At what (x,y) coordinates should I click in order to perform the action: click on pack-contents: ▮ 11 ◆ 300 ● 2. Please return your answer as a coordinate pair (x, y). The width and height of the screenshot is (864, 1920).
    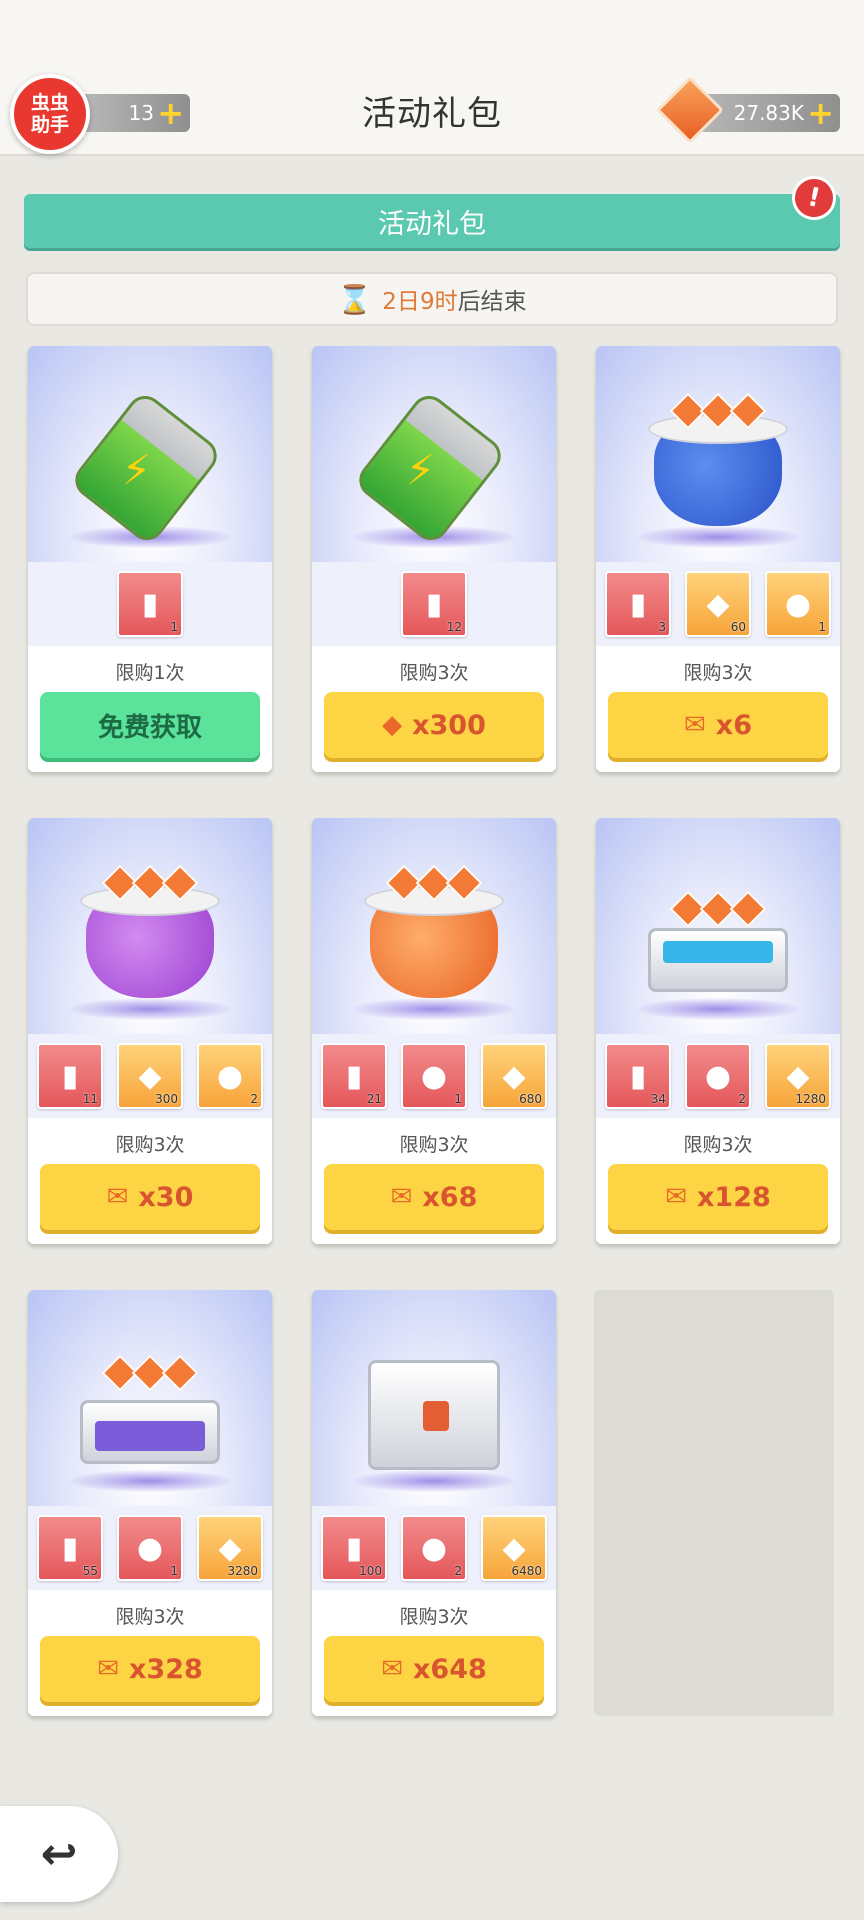
    Looking at the image, I should click on (150, 1076).